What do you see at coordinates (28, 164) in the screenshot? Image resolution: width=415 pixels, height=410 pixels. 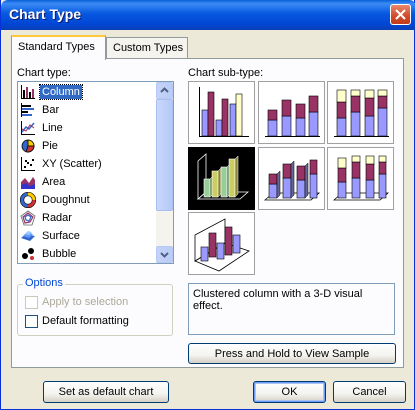 I see `scatter-chart-icon` at bounding box center [28, 164].